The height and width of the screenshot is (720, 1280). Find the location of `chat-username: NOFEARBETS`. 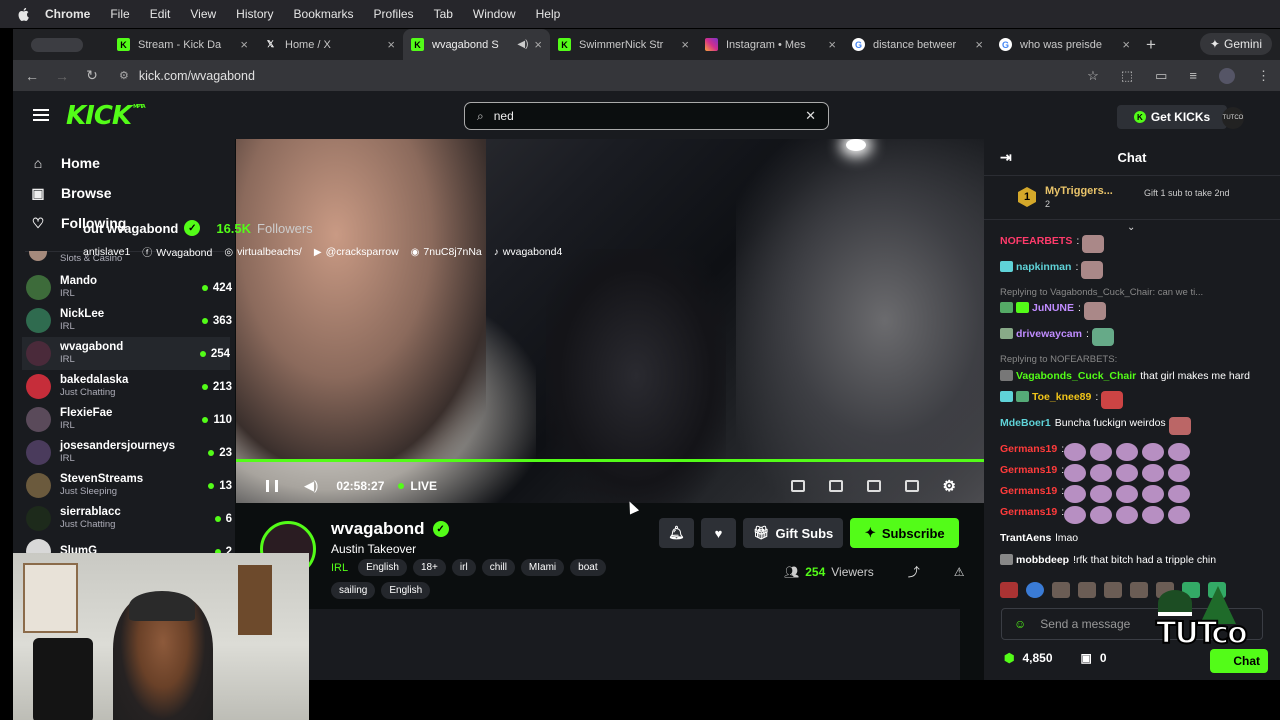

chat-username: NOFEARBETS is located at coordinates (1036, 242).